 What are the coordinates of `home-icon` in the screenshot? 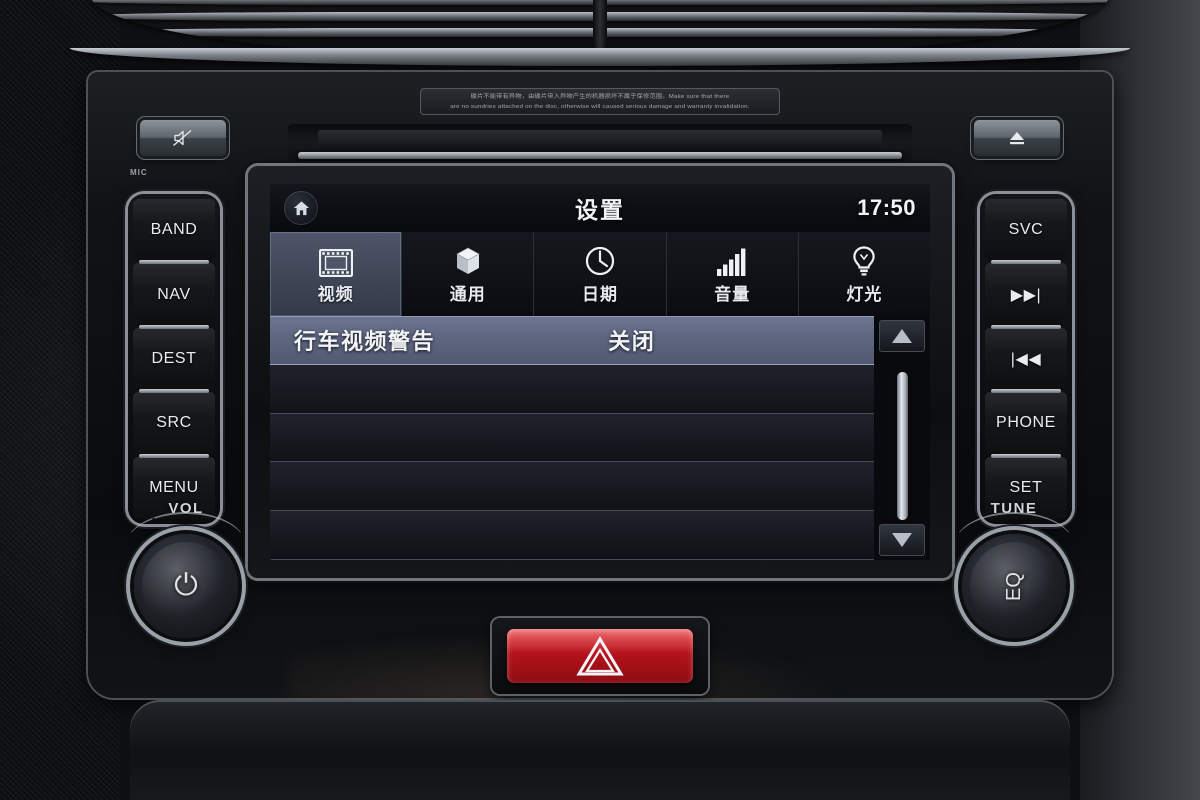 It's located at (301, 207).